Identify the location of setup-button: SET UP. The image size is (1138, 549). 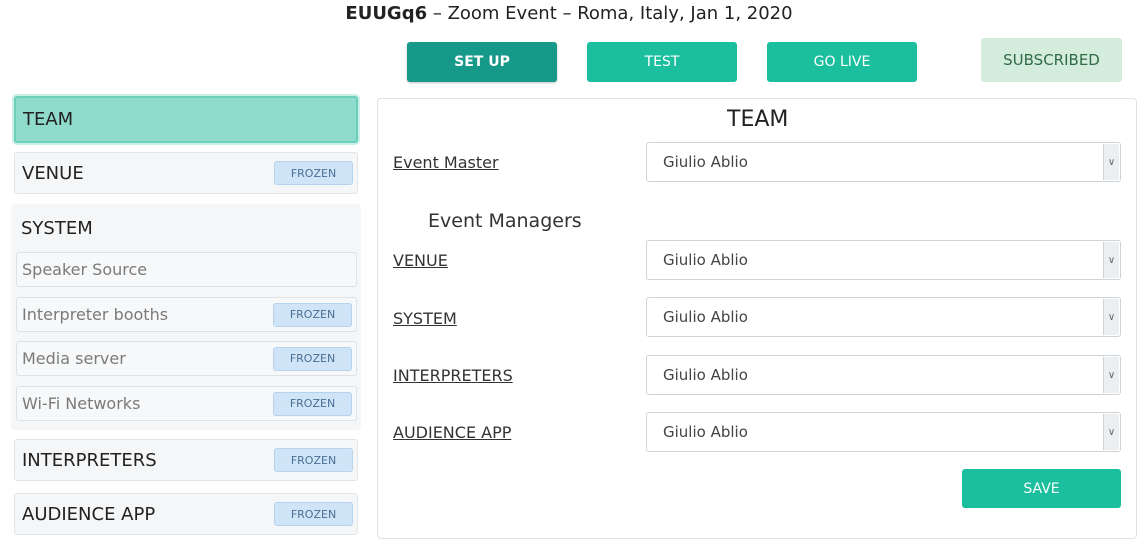
(482, 62).